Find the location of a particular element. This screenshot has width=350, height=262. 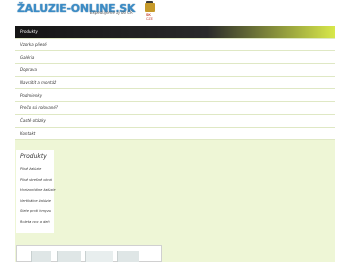

nav-item-label: Navrátit a montáž is located at coordinates (38, 83).